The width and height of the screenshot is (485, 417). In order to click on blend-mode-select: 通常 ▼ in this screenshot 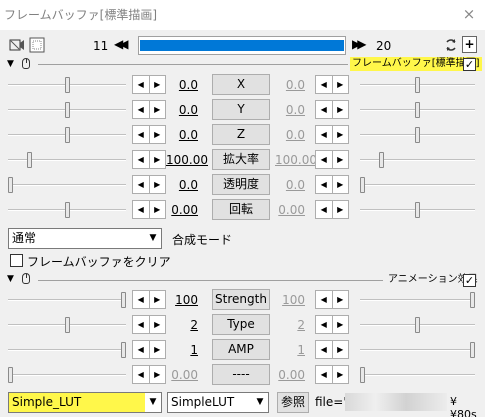, I will do `click(85, 238)`.